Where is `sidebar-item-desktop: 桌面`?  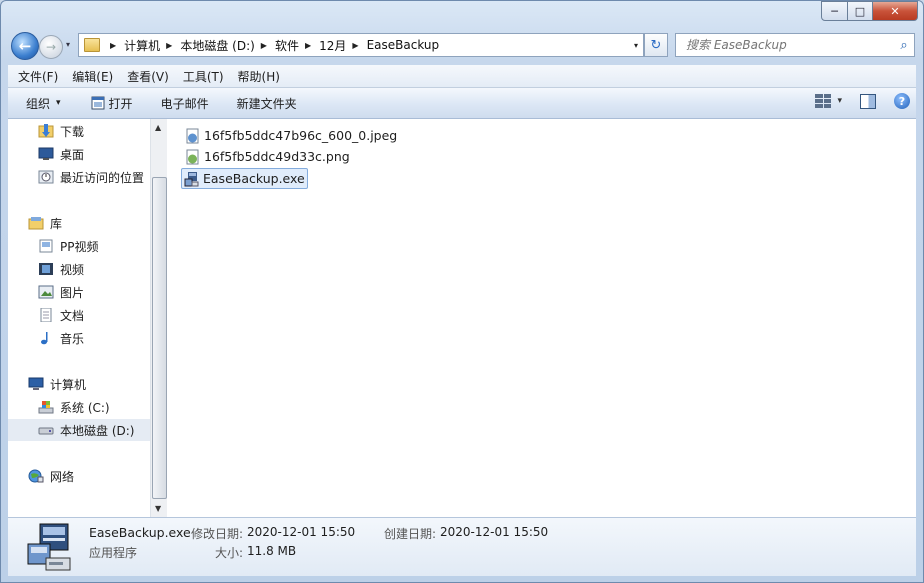
sidebar-item-desktop: 桌面 is located at coordinates (79, 154).